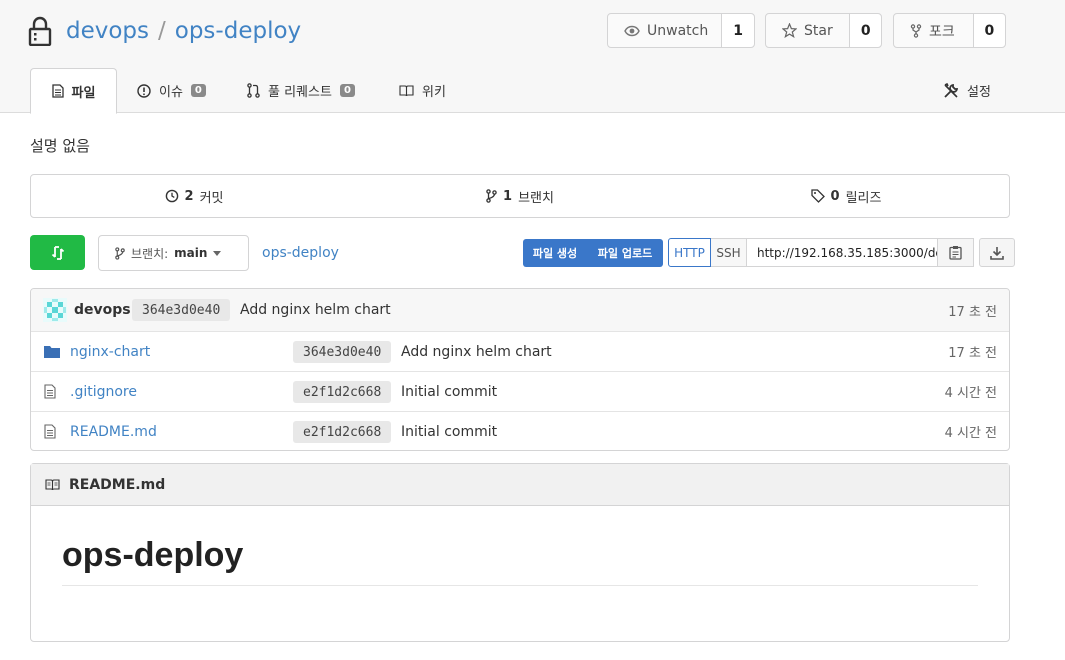  What do you see at coordinates (171, 196) in the screenshot?
I see `history-icon` at bounding box center [171, 196].